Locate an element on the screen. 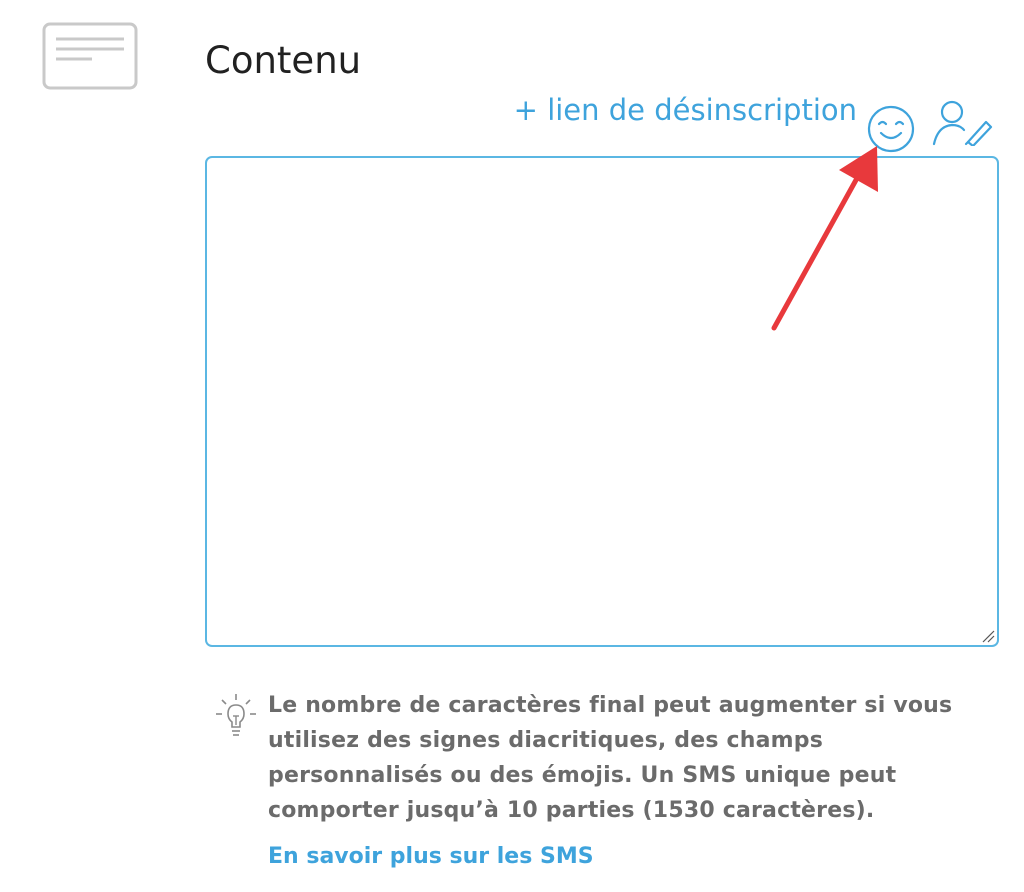 The height and width of the screenshot is (892, 1024). document-lines-icon is located at coordinates (90, 56).